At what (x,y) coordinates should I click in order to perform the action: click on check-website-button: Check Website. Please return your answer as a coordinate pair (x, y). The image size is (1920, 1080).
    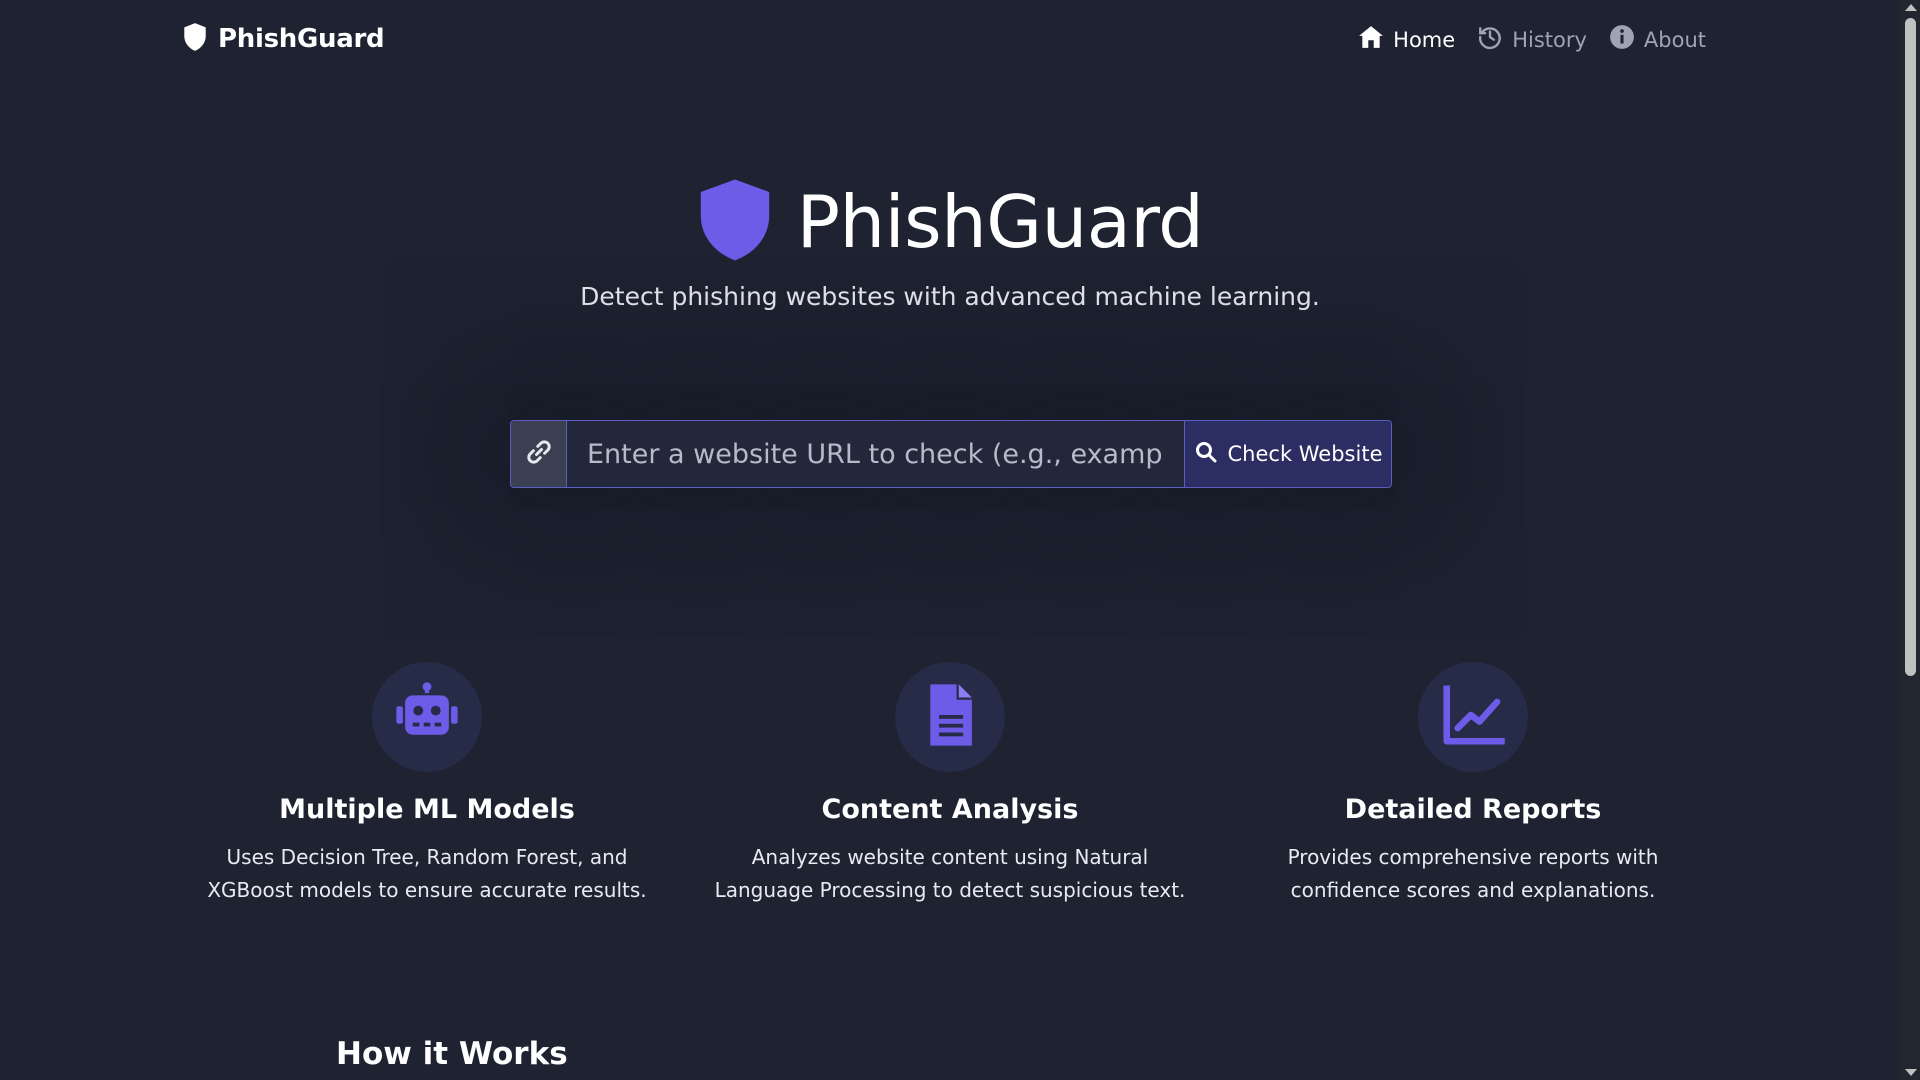
    Looking at the image, I should click on (1287, 454).